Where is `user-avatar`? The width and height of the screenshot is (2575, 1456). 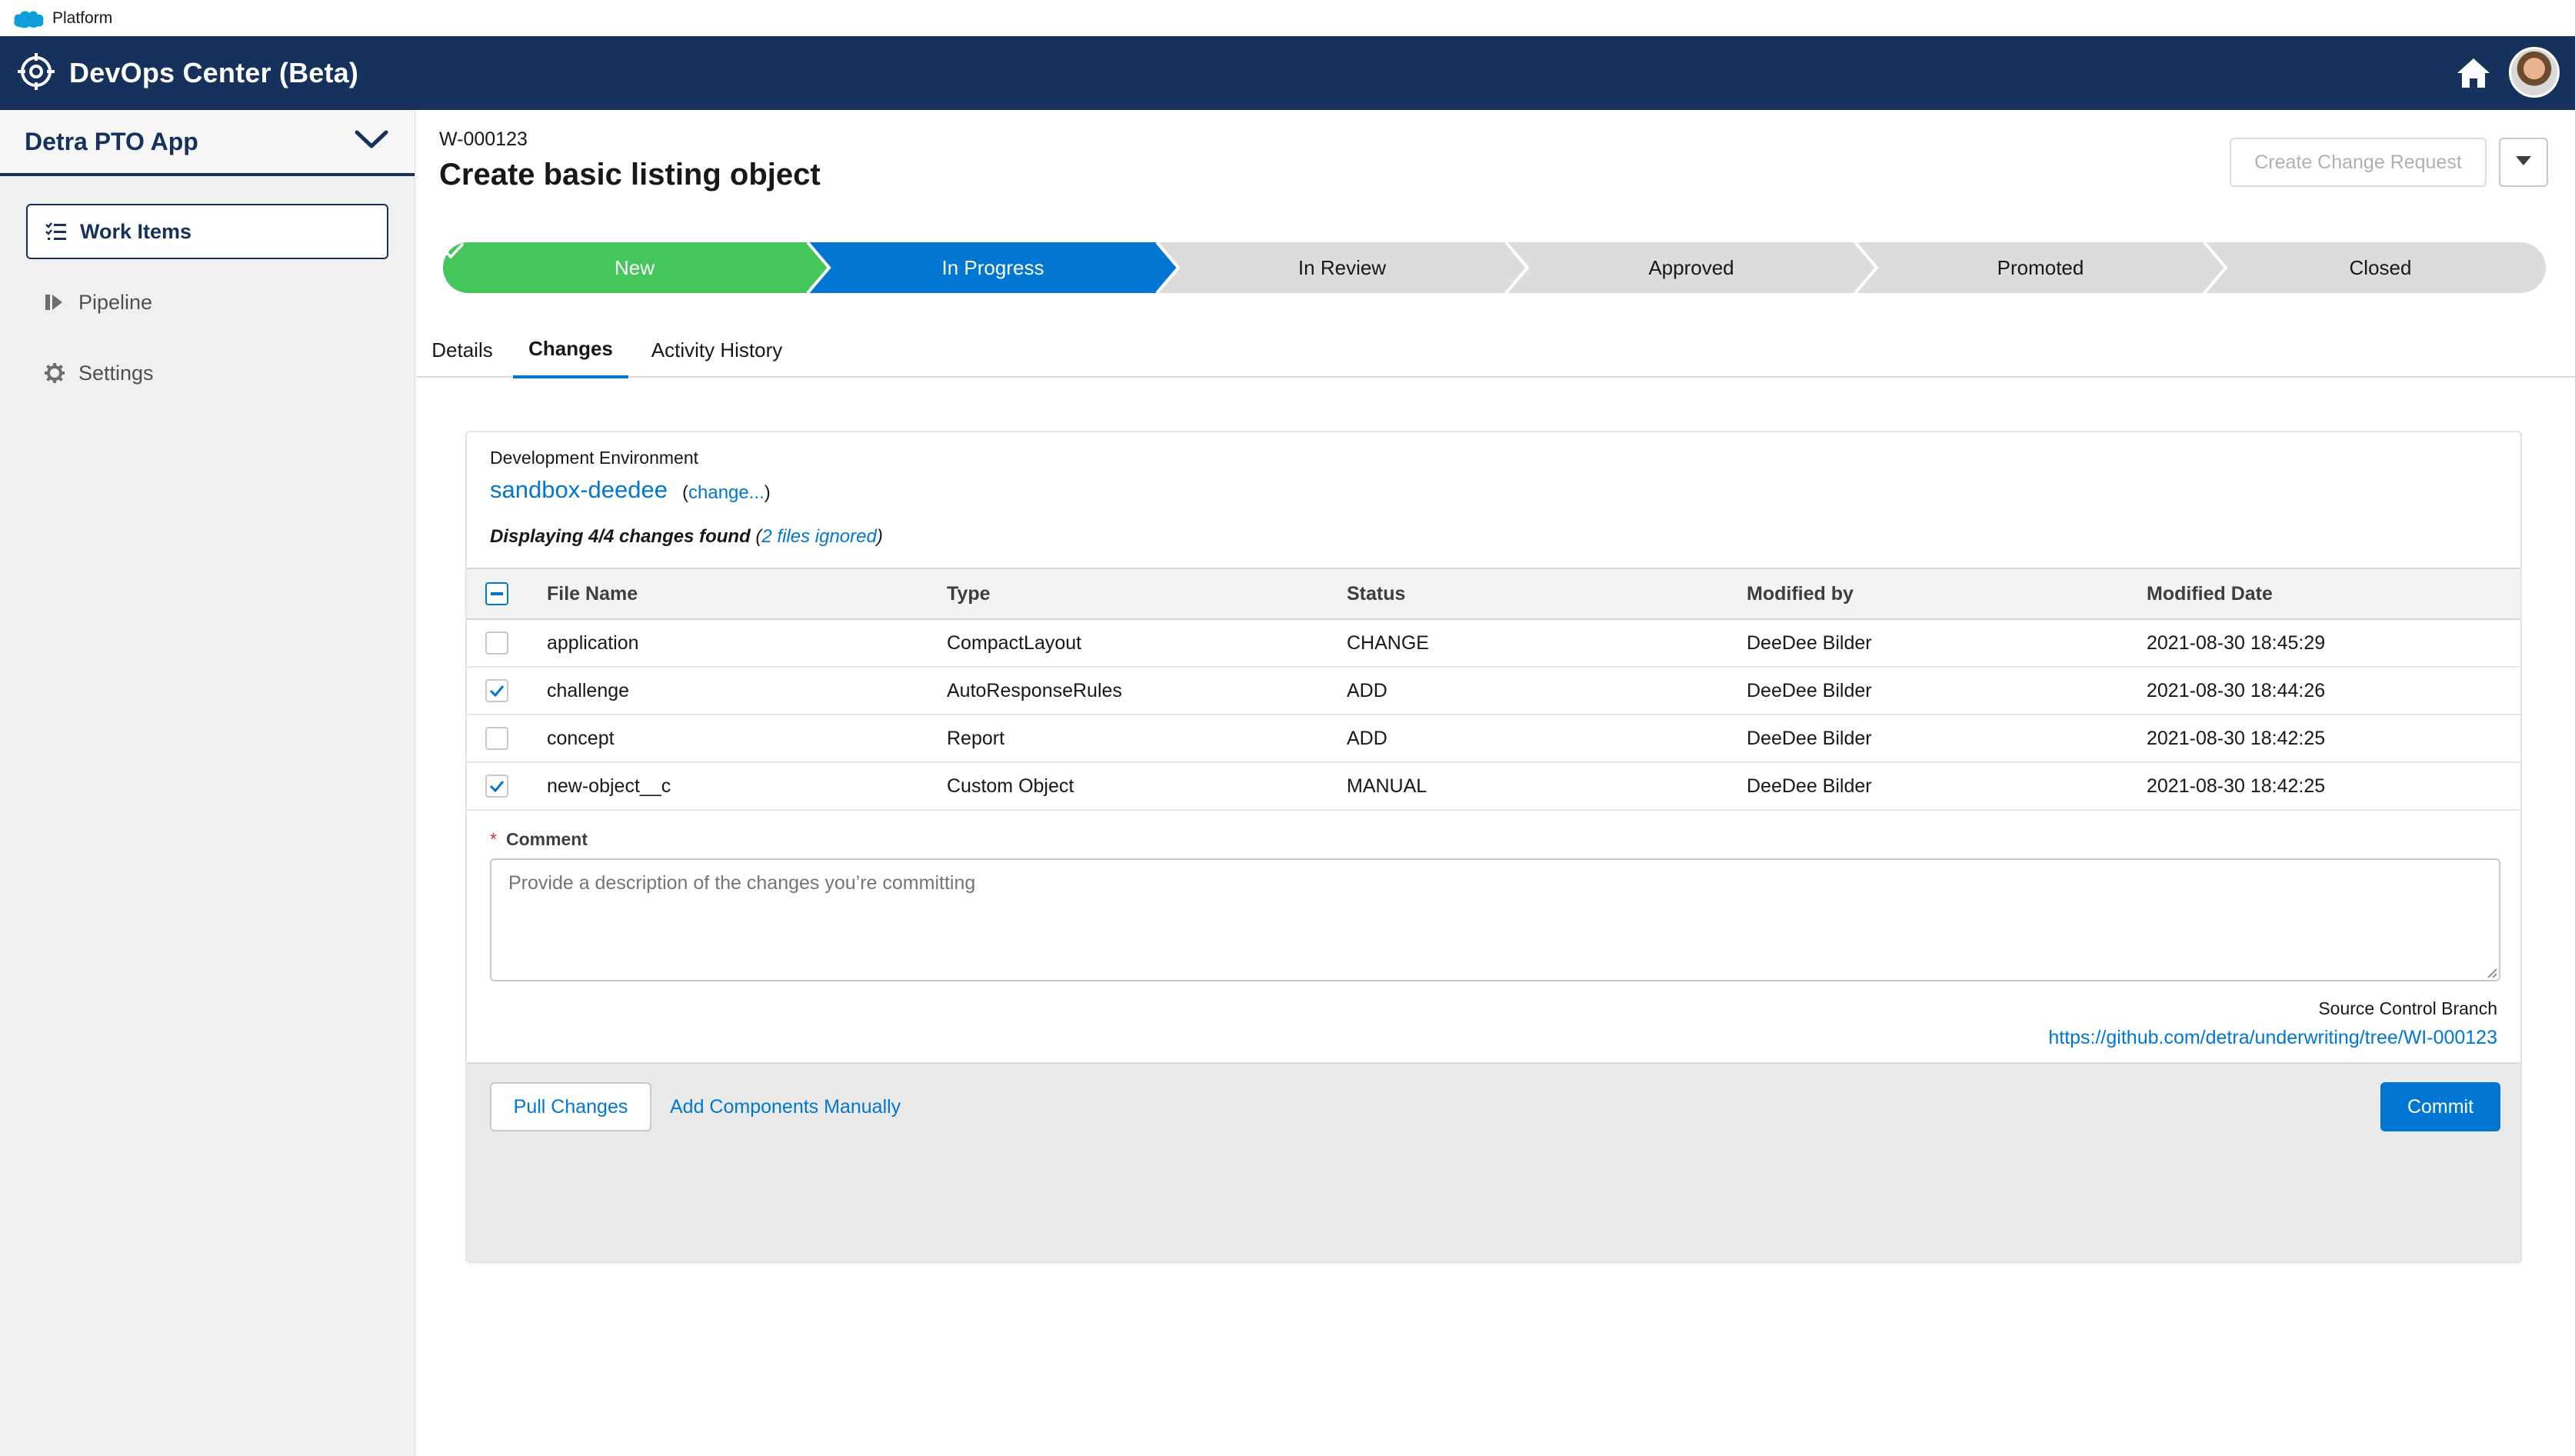 user-avatar is located at coordinates (2534, 72).